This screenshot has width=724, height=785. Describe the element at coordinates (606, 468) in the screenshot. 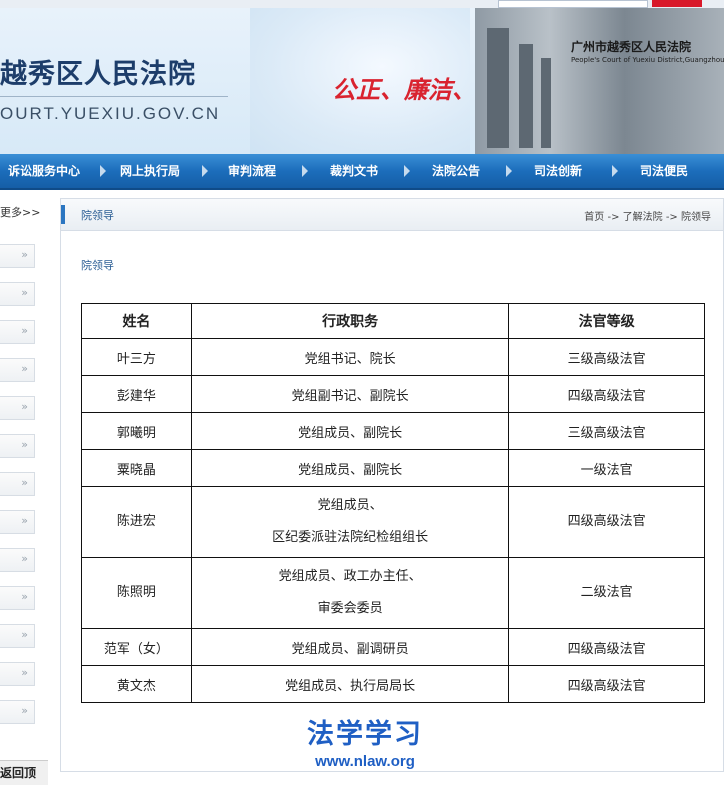

I see `cell-grade: 一级法官` at that location.